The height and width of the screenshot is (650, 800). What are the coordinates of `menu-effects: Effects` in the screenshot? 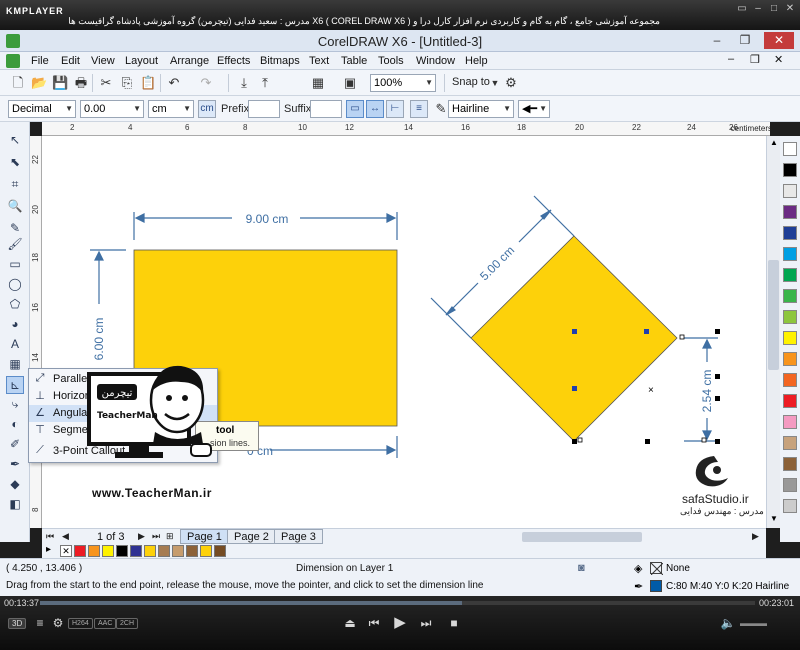 It's located at (233, 61).